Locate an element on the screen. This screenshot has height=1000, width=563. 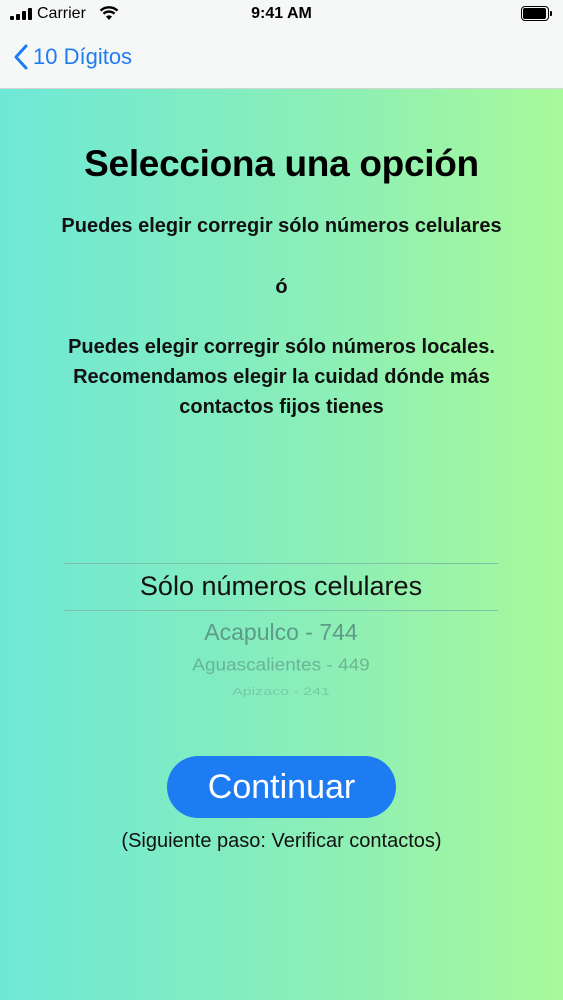
picker-option: Aguascalientes - 449 is located at coordinates (281, 666).